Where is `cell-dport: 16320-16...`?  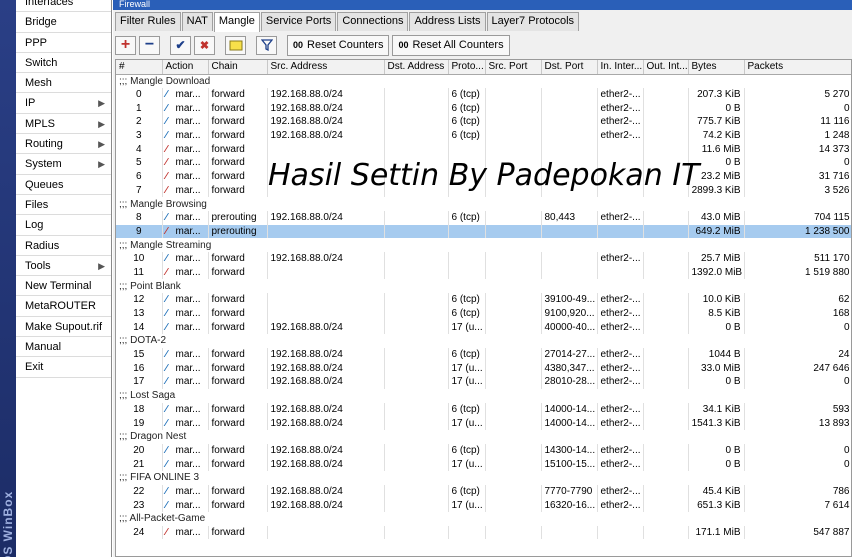
cell-dport: 16320-16... is located at coordinates (569, 505).